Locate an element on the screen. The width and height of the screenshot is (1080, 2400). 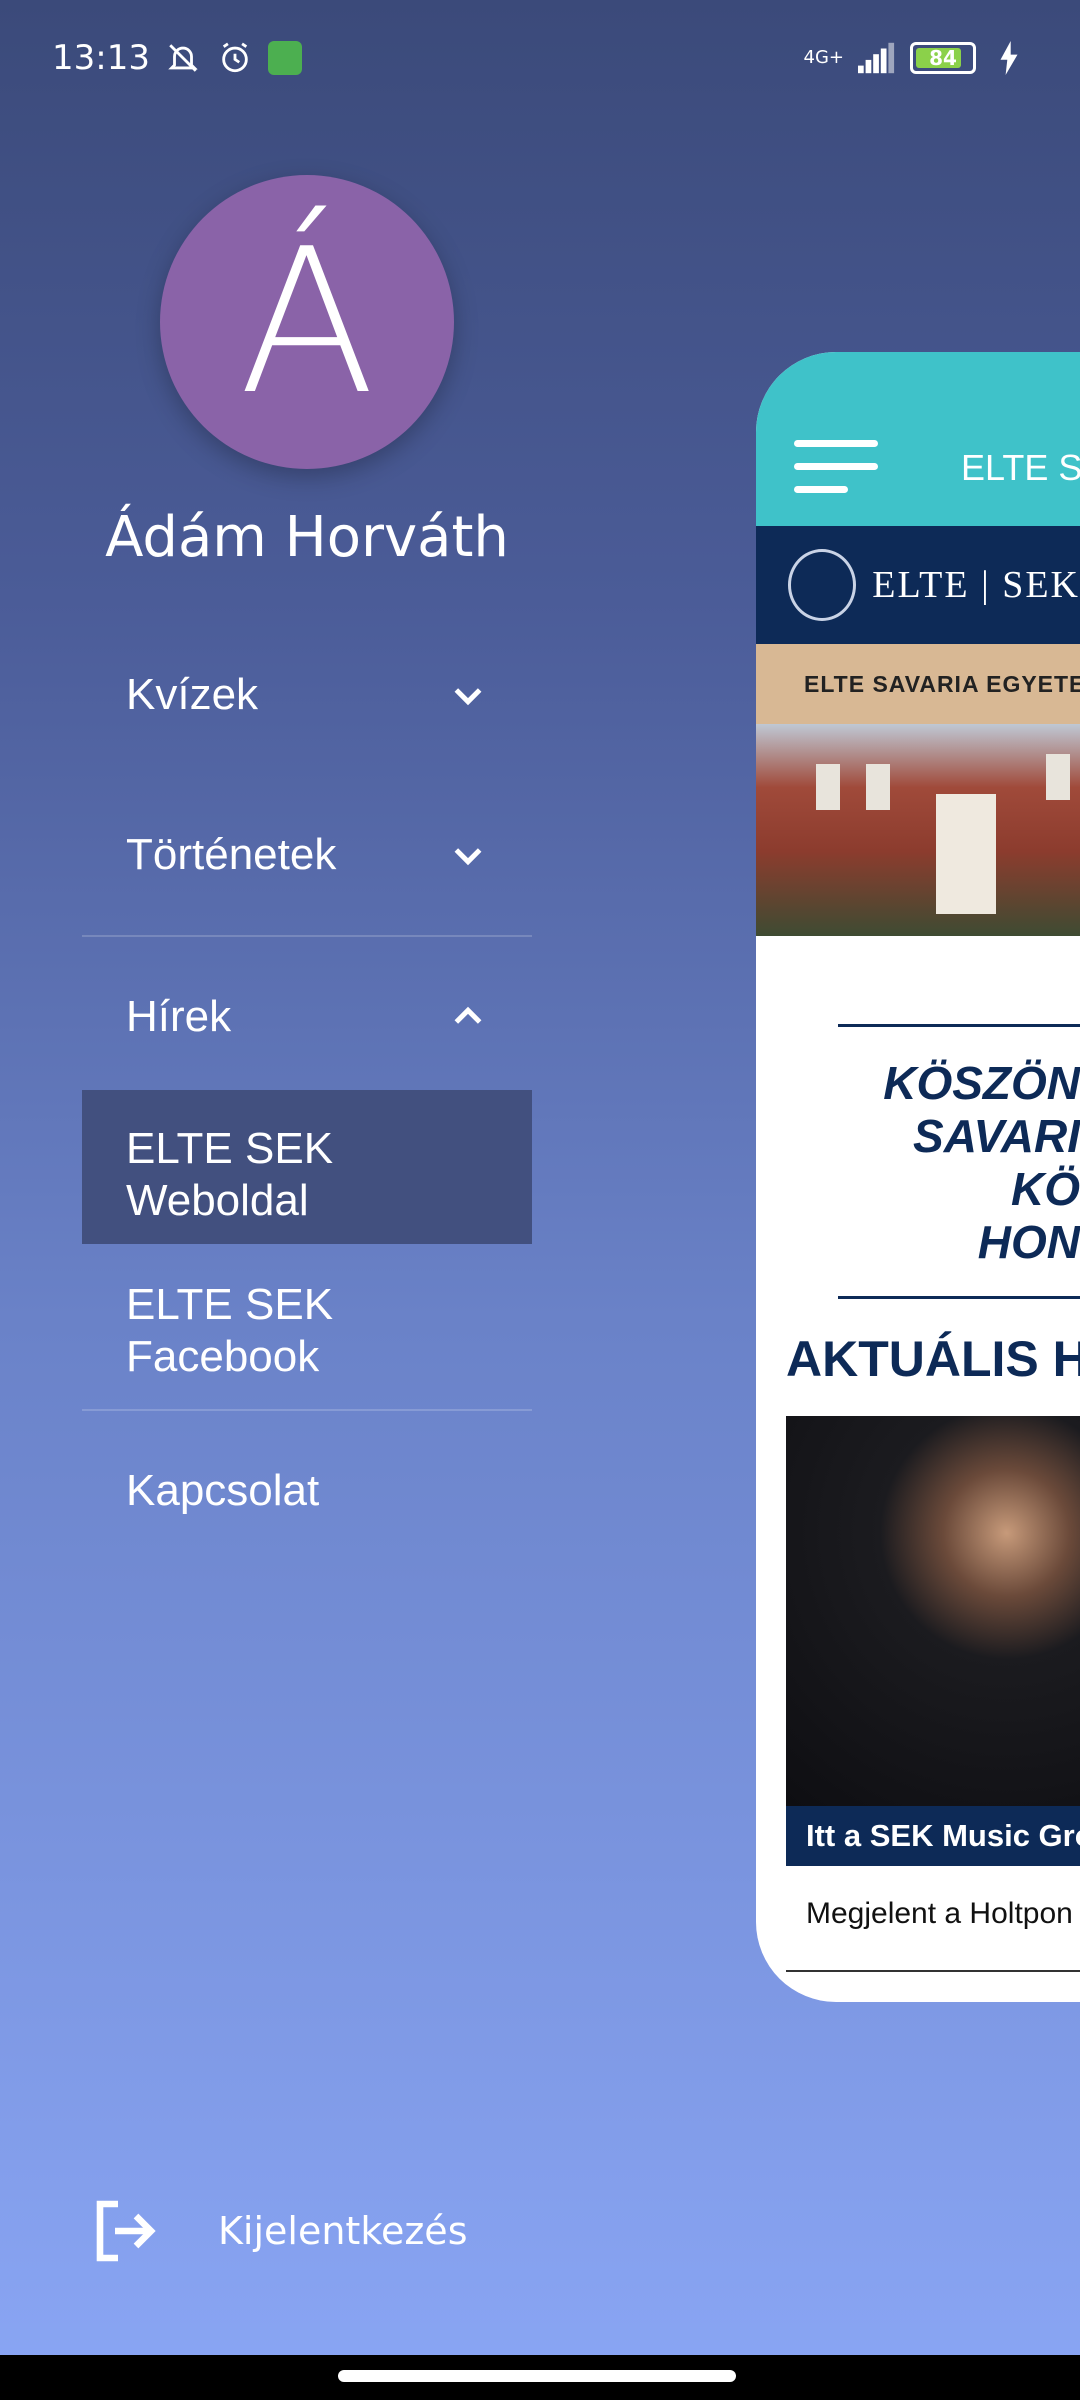
news-caption: Itt a SEK Music Grou is located at coordinates (933, 1836).